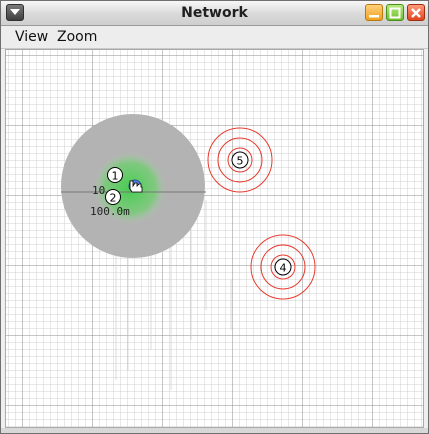  I want to click on maximize-button, so click(395, 12).